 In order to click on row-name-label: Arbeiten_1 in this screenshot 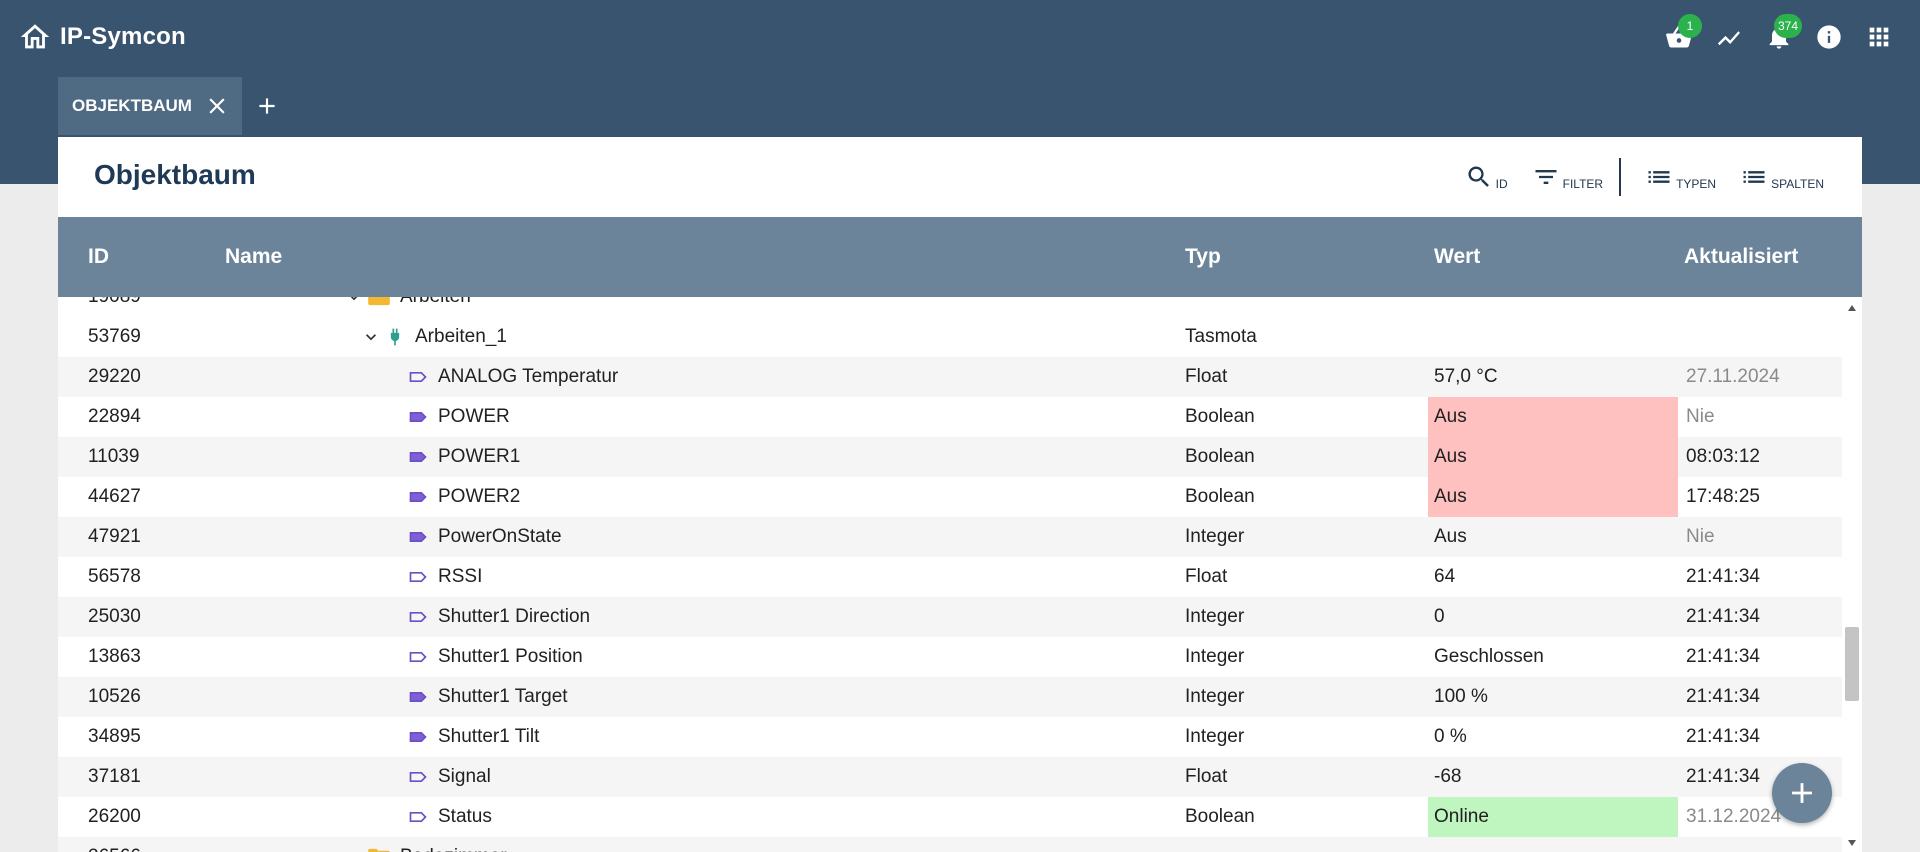, I will do `click(461, 336)`.